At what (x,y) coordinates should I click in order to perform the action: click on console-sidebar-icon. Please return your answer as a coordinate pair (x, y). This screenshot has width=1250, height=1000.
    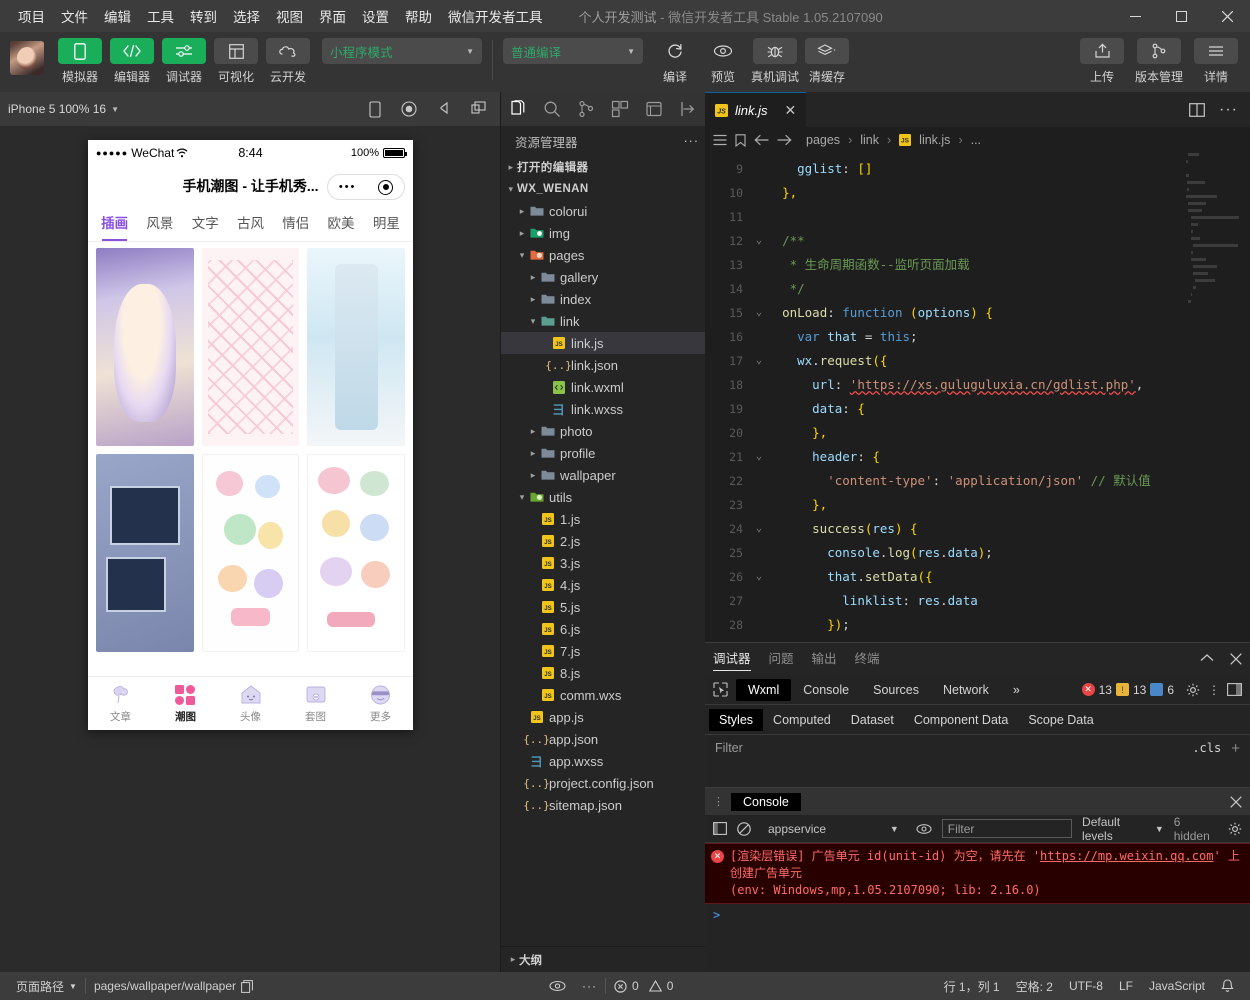
    Looking at the image, I should click on (720, 828).